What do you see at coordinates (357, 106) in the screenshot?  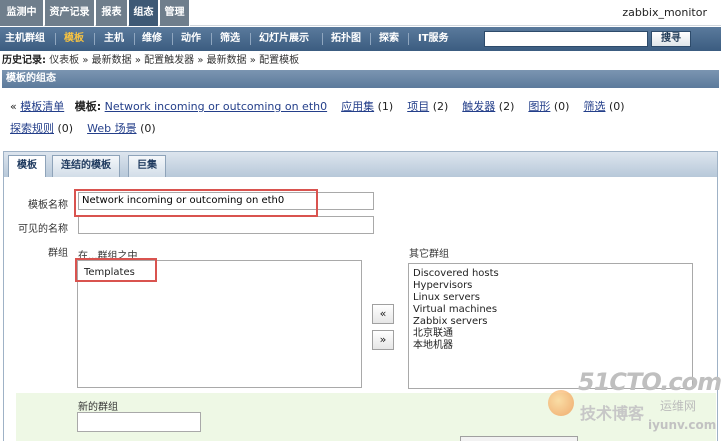 I see `applications-link: 应用集` at bounding box center [357, 106].